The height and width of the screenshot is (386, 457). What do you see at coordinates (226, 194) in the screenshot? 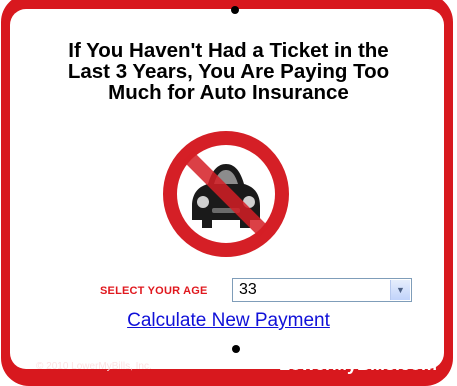
I see `no-car-icon` at bounding box center [226, 194].